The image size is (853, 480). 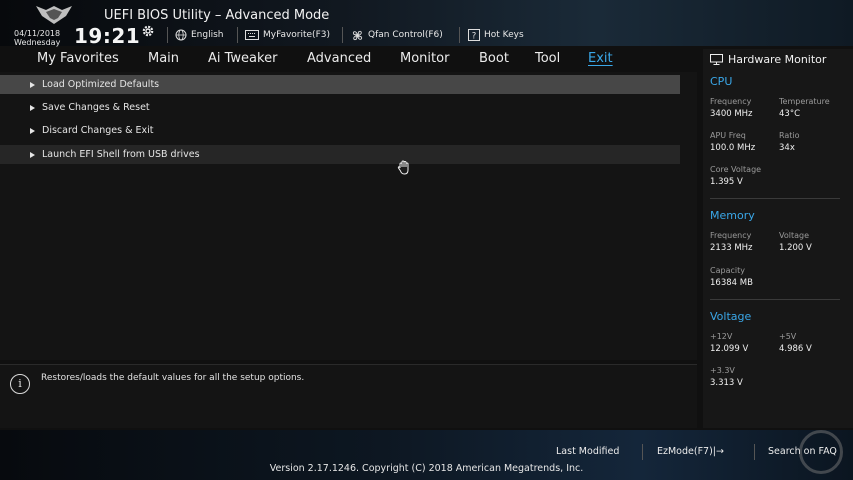 I want to click on myfavorite-label: MyFavorite(F3), so click(x=296, y=35).